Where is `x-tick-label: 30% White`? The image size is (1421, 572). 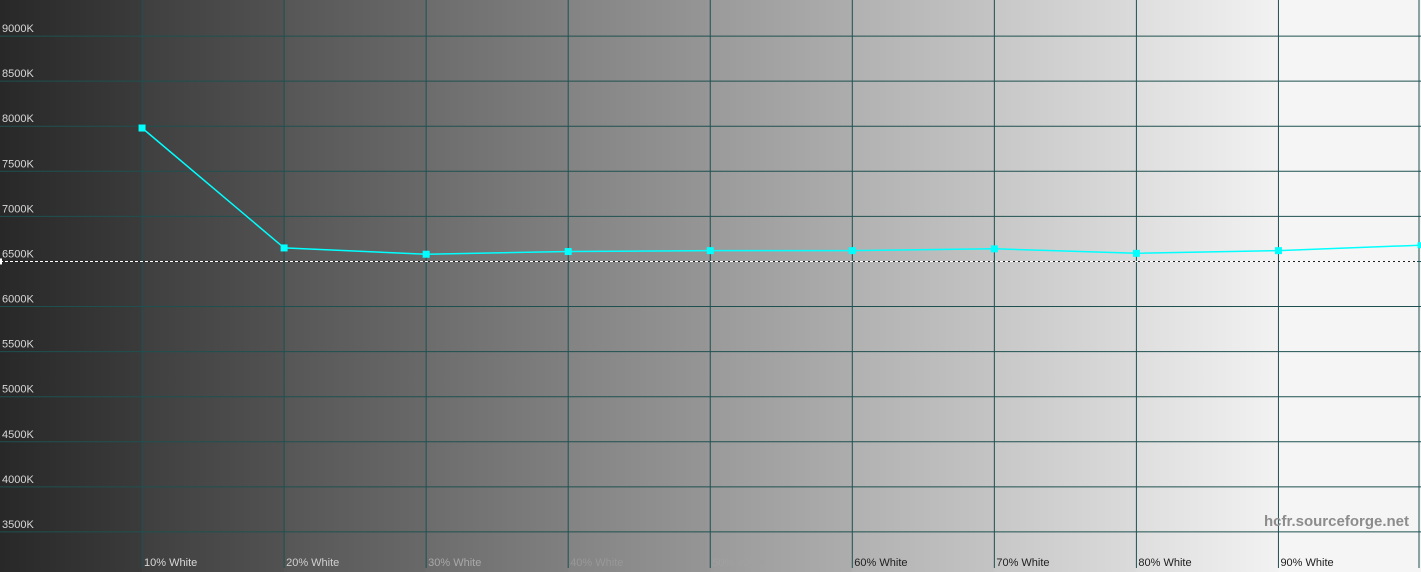
x-tick-label: 30% White is located at coordinates (454, 563).